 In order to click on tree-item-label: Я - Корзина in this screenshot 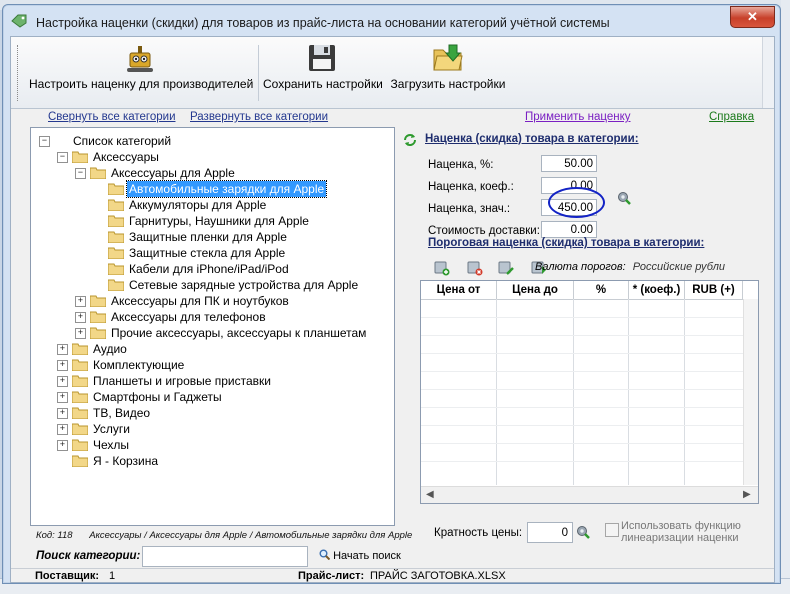, I will do `click(126, 461)`.